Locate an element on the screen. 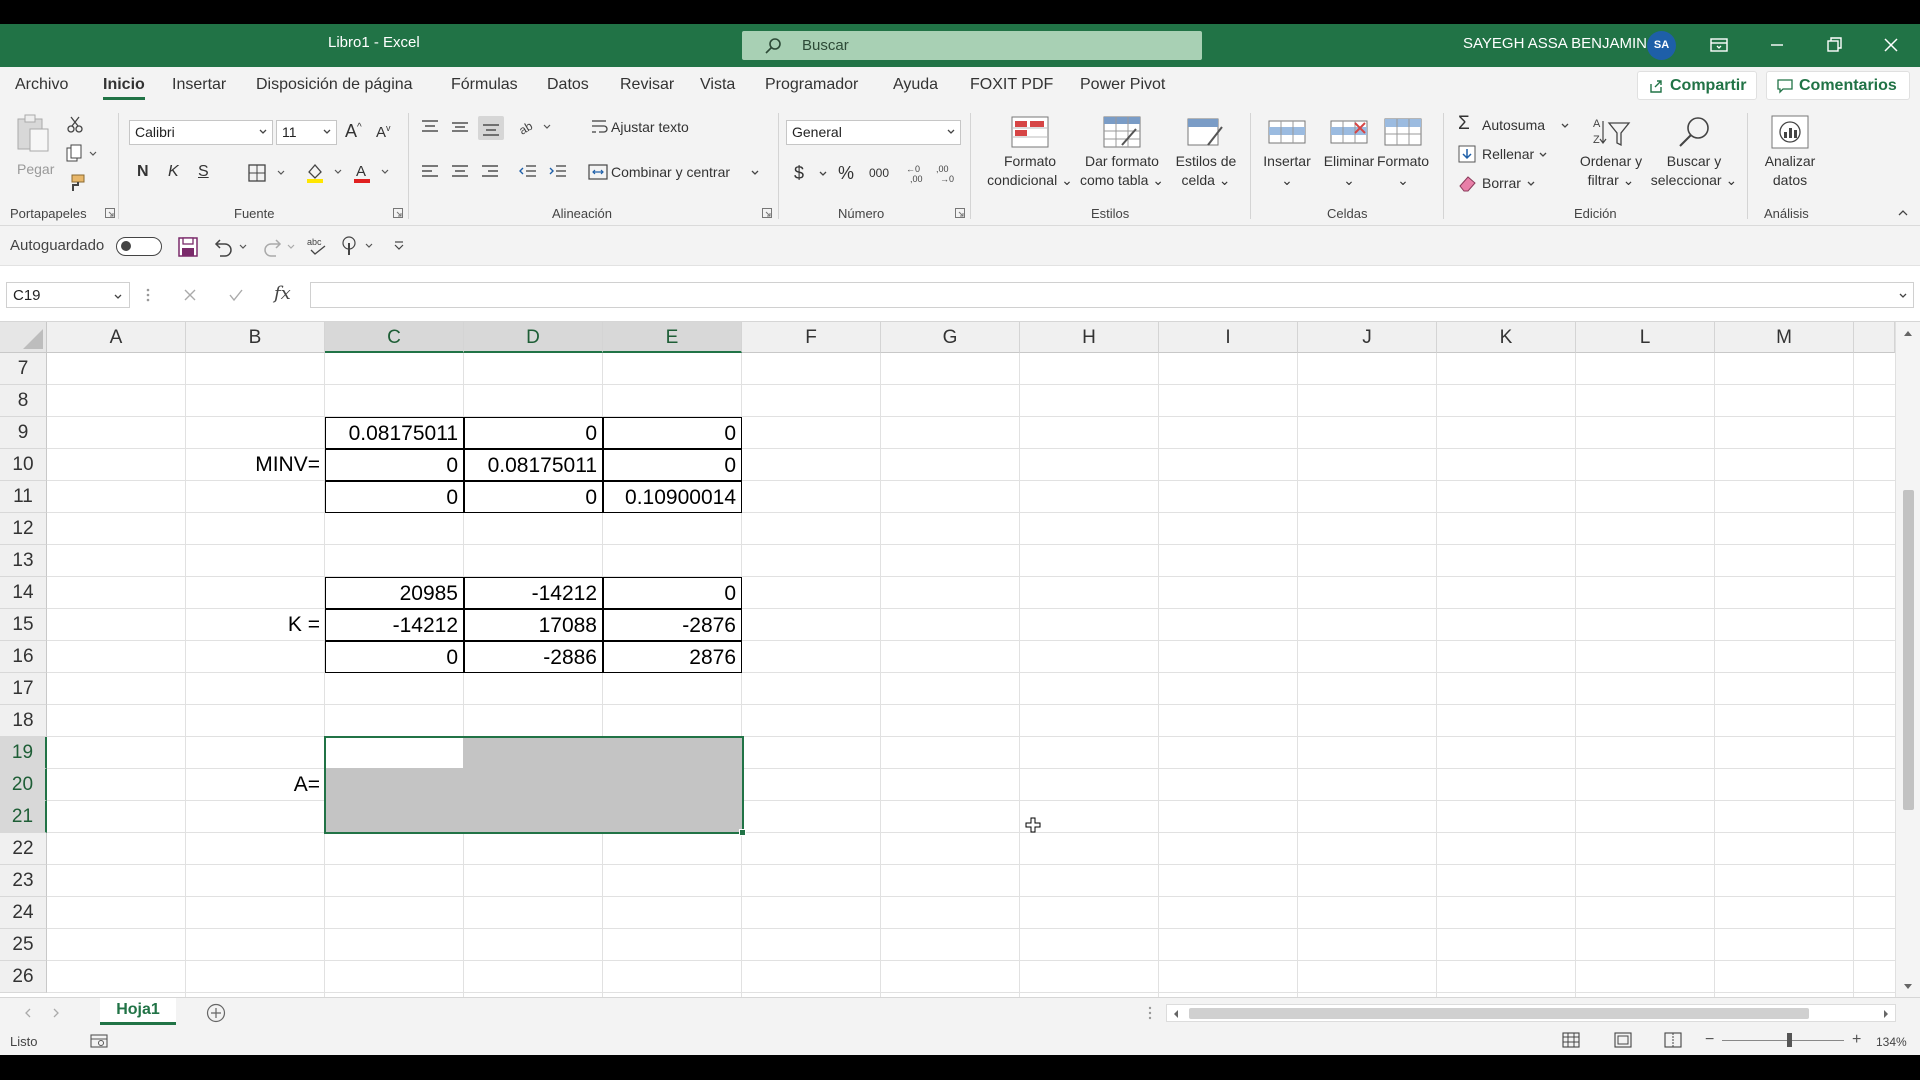 Image resolution: width=1920 pixels, height=1080 pixels. row-header-12: 12 is located at coordinates (23, 529).